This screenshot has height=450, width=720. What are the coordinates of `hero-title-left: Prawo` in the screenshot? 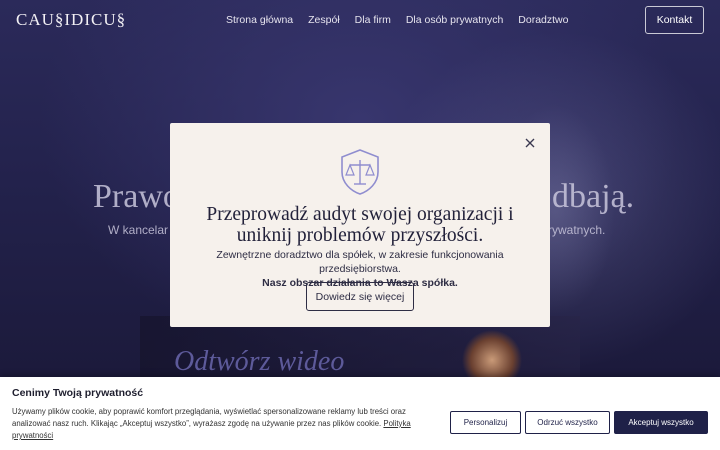 It's located at (136, 196).